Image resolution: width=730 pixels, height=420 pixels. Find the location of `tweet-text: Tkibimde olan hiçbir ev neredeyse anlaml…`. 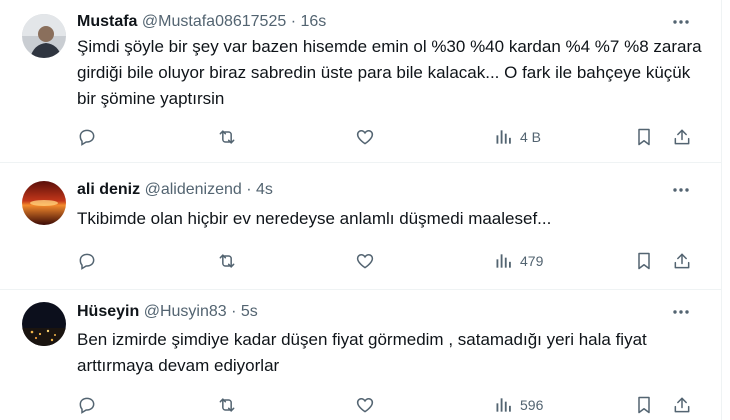

tweet-text: Tkibimde olan hiçbir ev neredeyse anlaml… is located at coordinates (314, 218).